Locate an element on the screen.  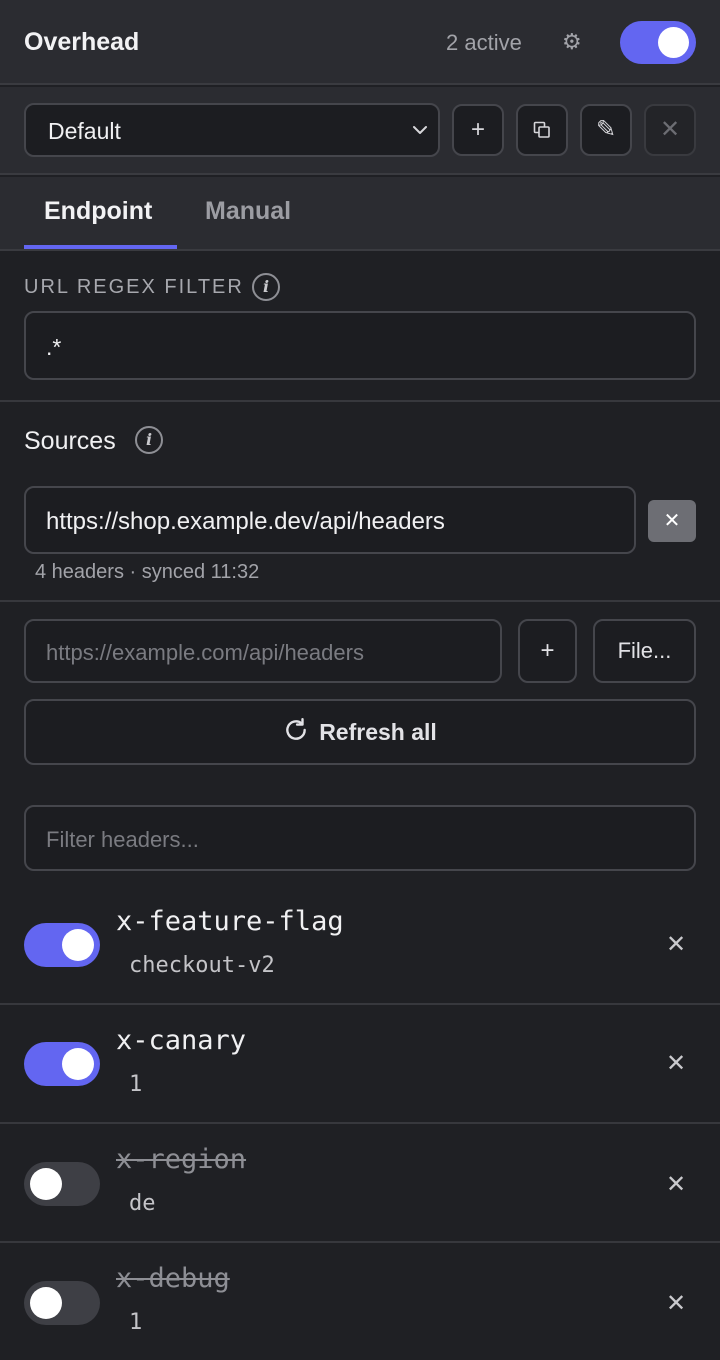
header-row: x-feature-flag checkout-v2 ✕ is located at coordinates (360, 945).